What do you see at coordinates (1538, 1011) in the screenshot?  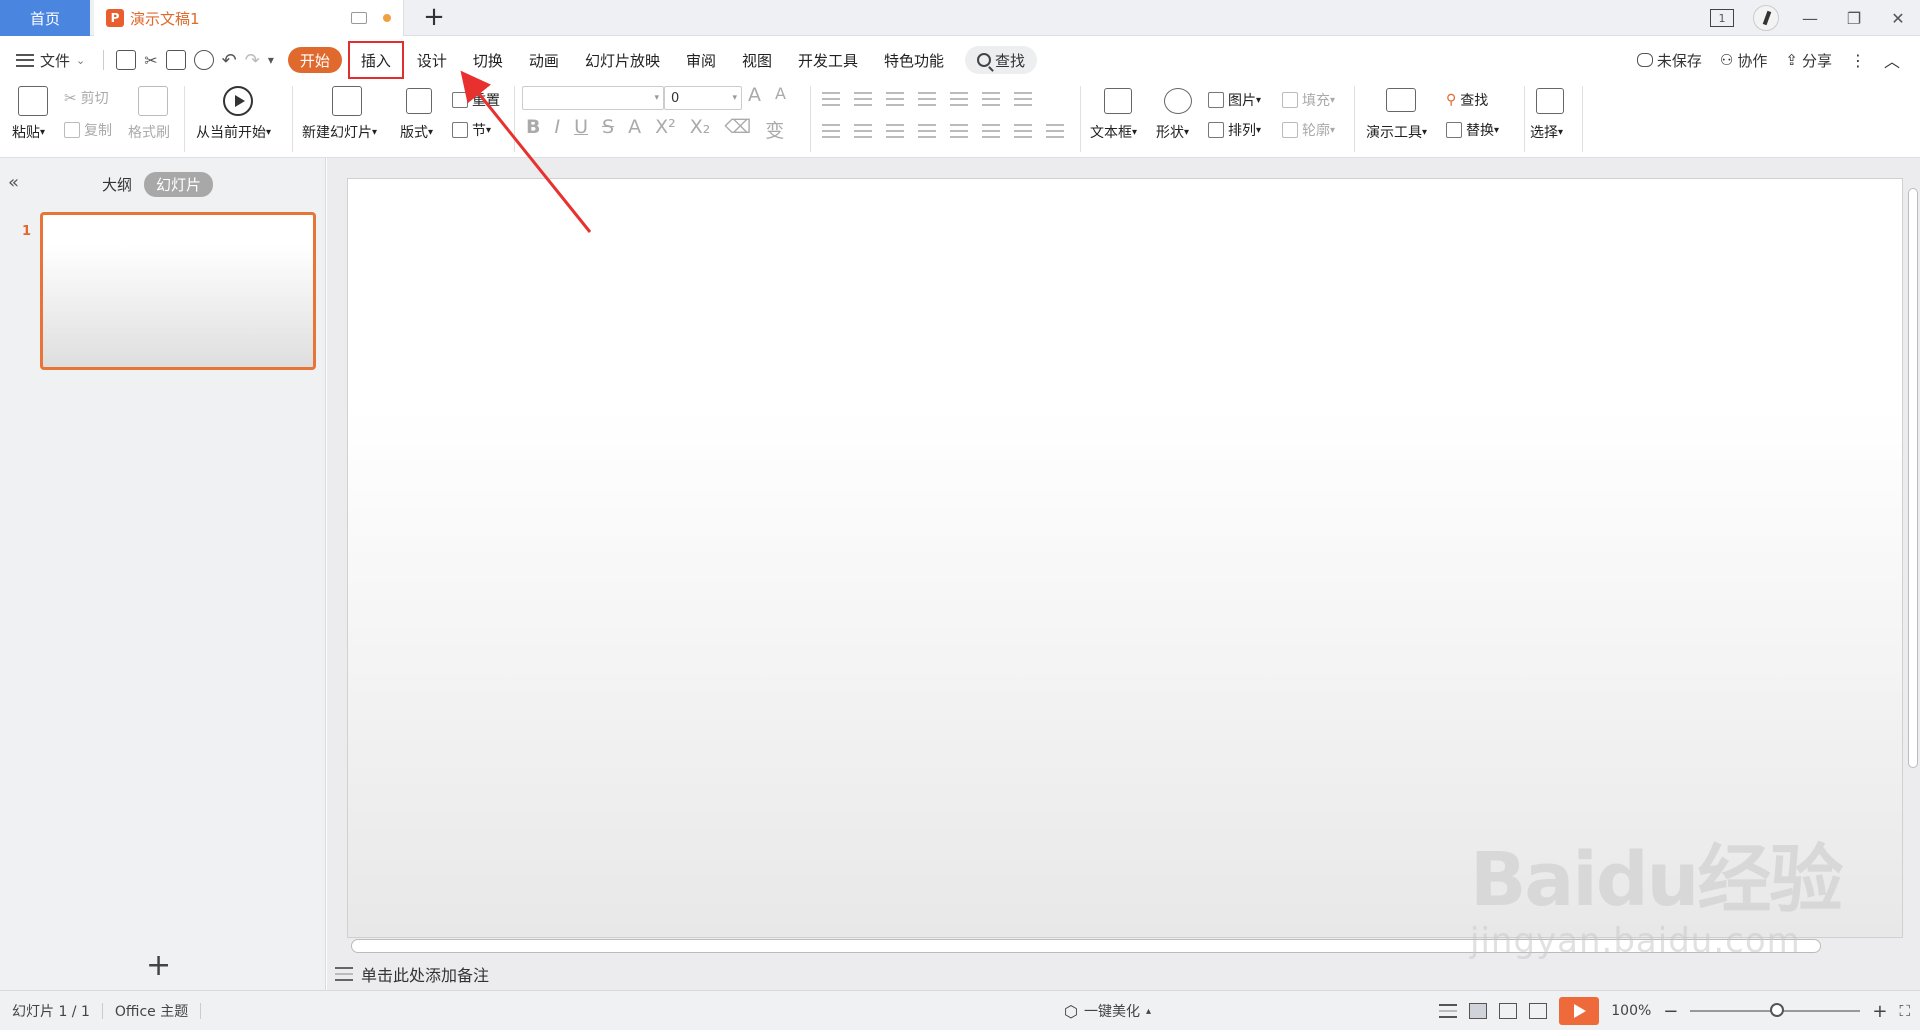 I see `reading-view-icon` at bounding box center [1538, 1011].